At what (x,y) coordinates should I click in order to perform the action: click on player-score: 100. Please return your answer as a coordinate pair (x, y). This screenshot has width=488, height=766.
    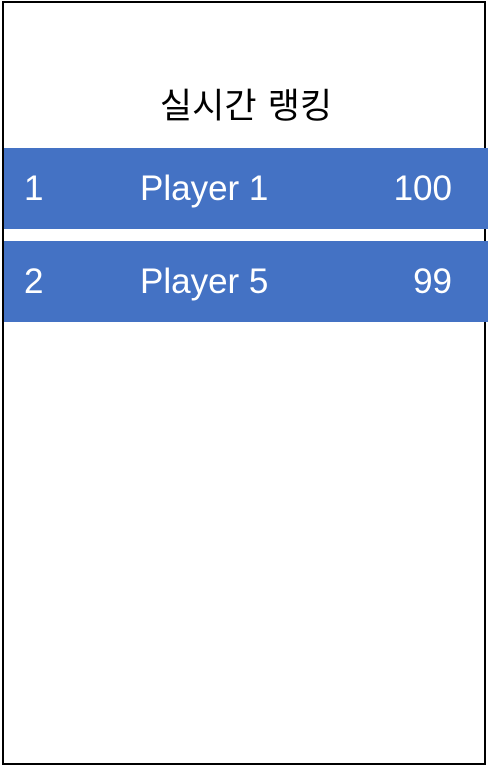
    Looking at the image, I should click on (422, 188).